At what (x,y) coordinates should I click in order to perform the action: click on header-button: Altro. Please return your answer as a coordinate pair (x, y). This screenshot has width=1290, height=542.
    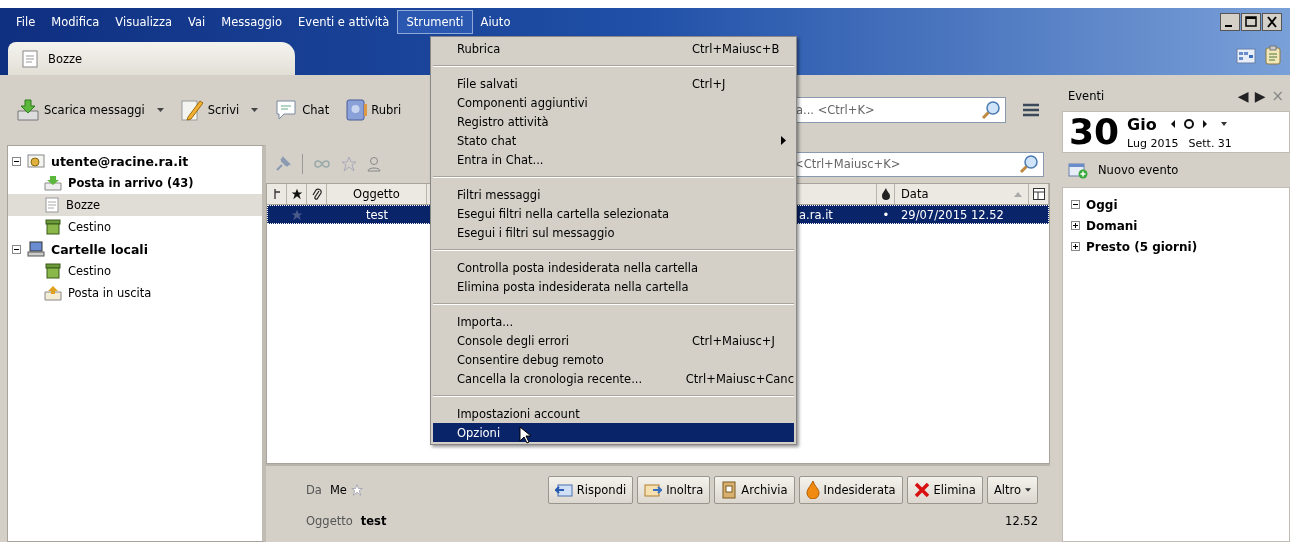
    Looking at the image, I should click on (1012, 490).